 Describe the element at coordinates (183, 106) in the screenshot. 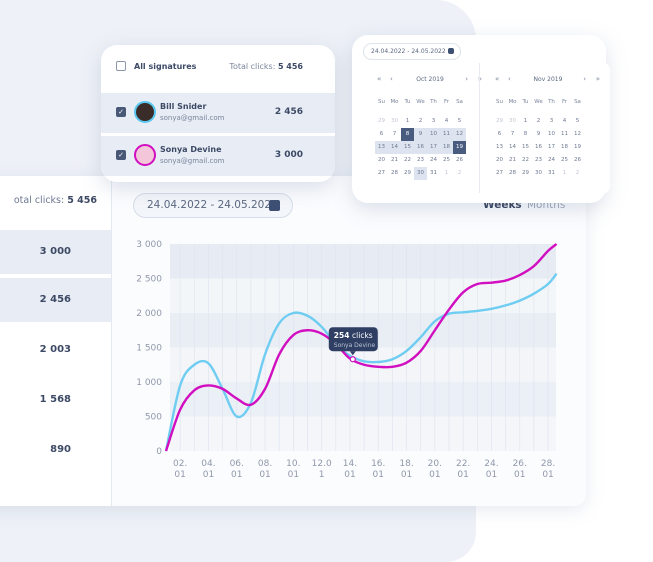

I see `person-name: Bill Snider` at that location.